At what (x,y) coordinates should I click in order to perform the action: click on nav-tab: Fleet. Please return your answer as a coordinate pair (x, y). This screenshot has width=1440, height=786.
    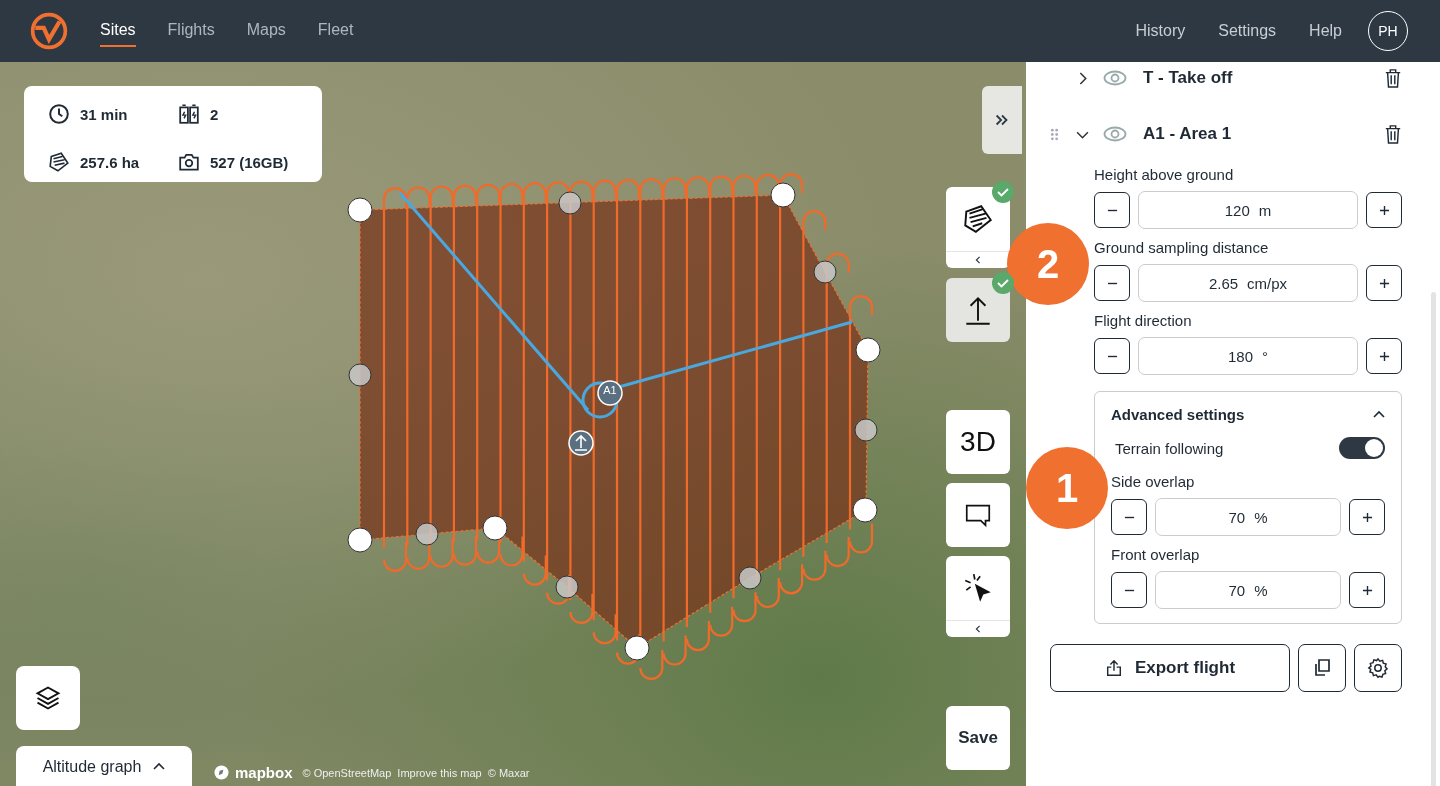
    Looking at the image, I should click on (335, 31).